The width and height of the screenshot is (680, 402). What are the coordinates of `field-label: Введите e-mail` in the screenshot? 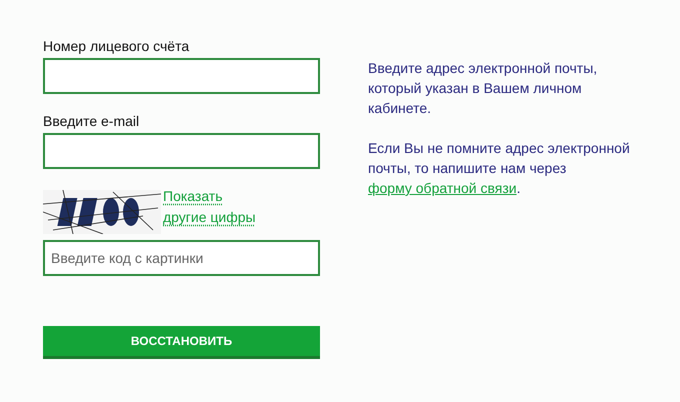 It's located at (91, 121).